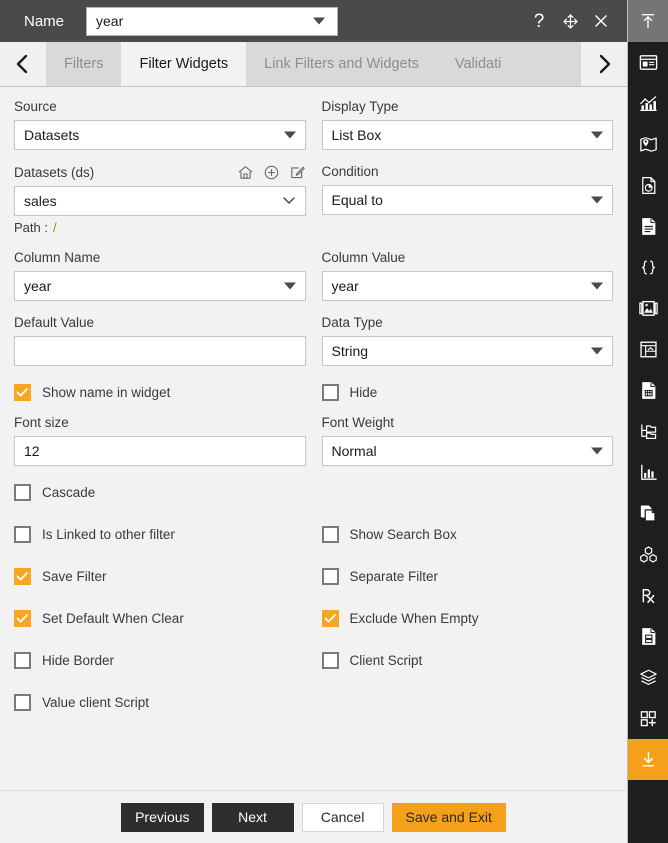 This screenshot has height=843, width=668. What do you see at coordinates (467, 135) in the screenshot?
I see `display-type-select: List Box` at bounding box center [467, 135].